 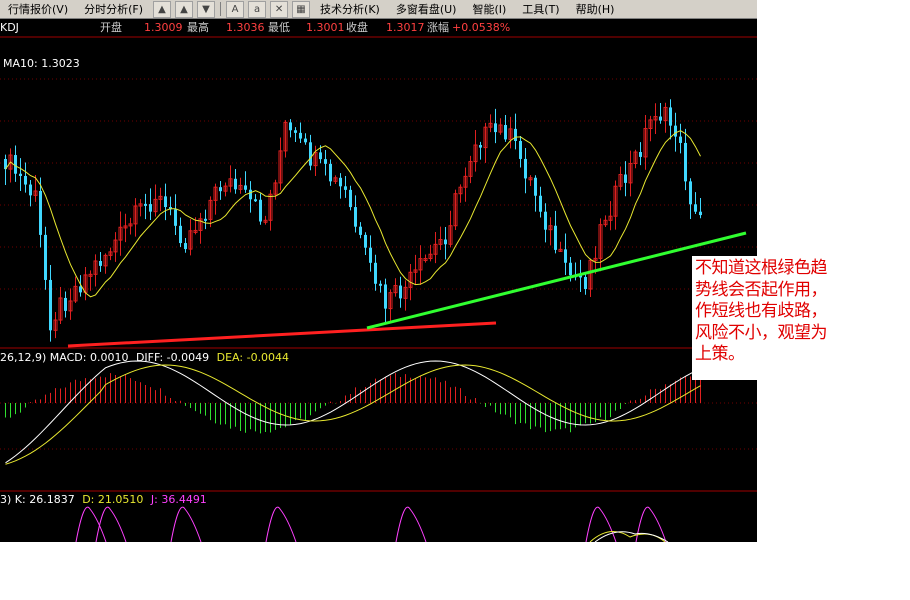 I want to click on indicator-name: KDJ, so click(x=9, y=27).